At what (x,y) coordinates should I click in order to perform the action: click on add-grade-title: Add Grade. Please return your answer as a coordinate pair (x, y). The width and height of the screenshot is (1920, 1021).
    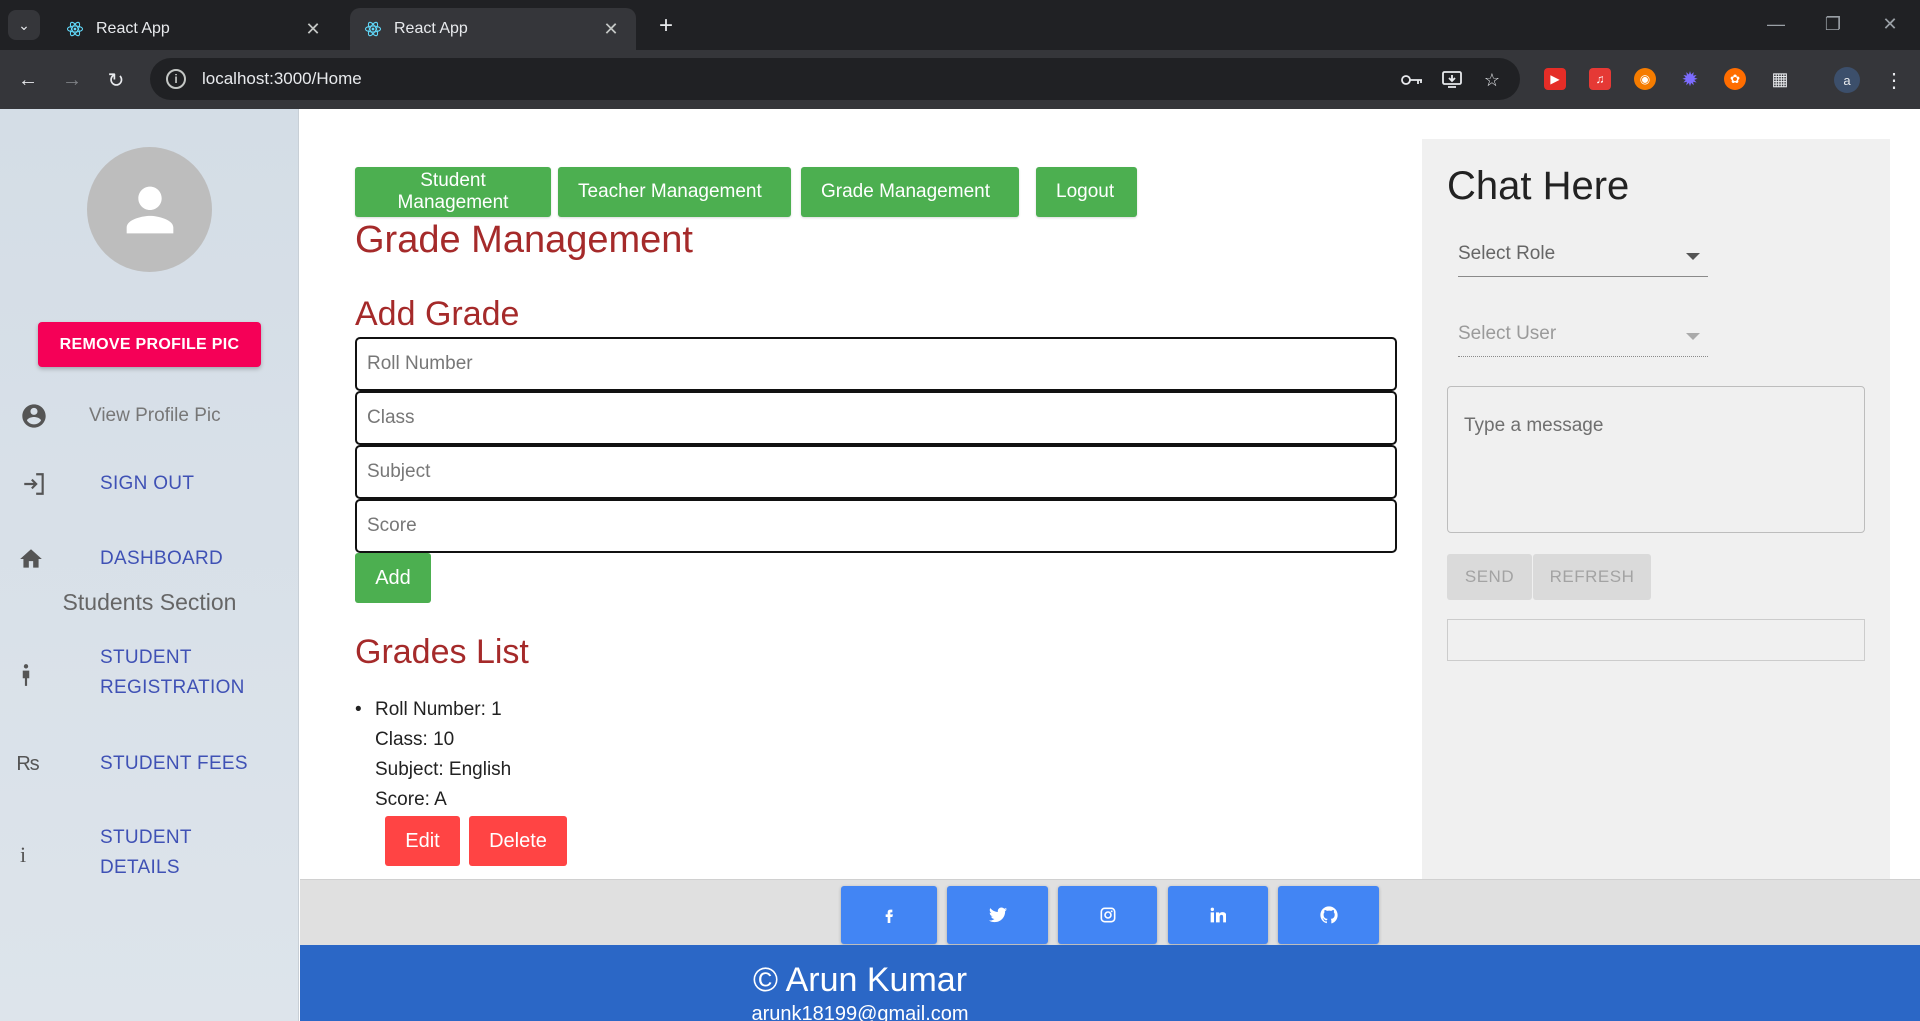
    Looking at the image, I should click on (437, 314).